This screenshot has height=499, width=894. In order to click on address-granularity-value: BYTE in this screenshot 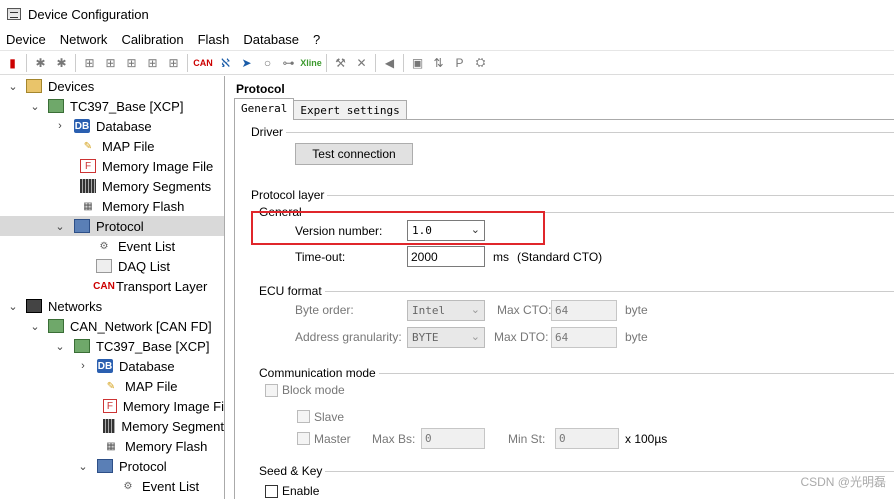, I will do `click(425, 337)`.